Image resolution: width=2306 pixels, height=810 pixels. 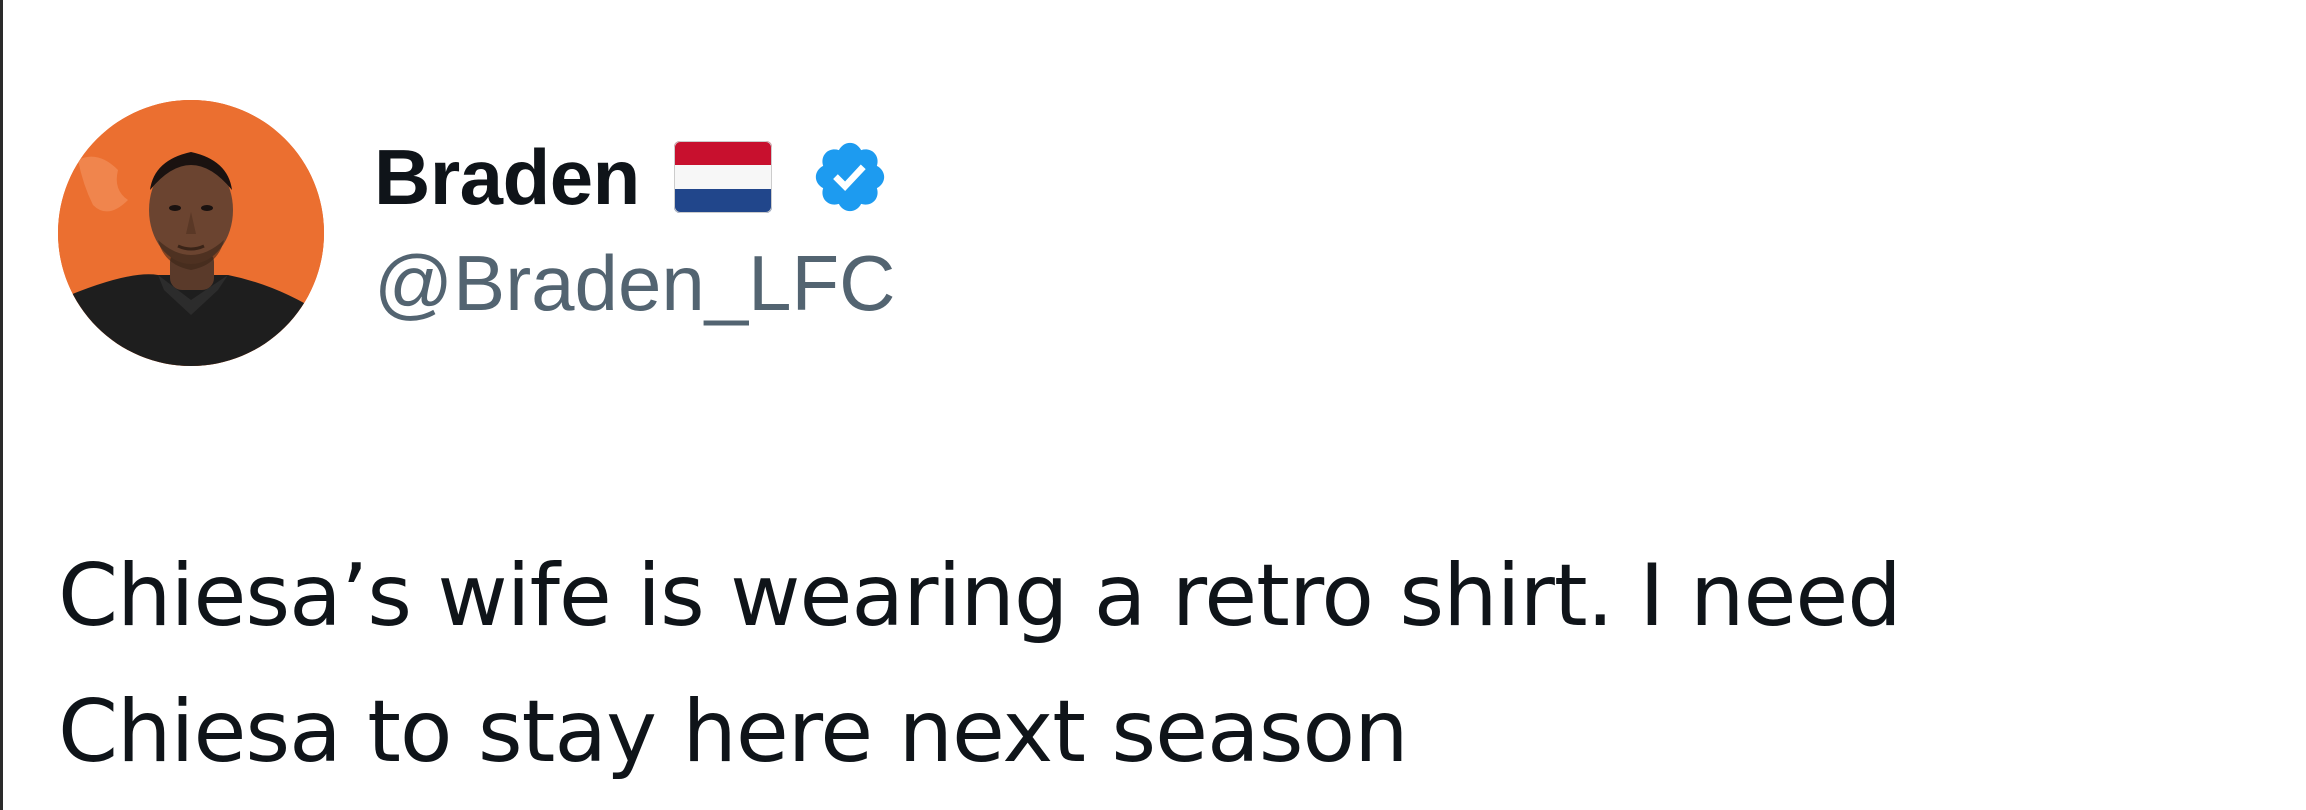 What do you see at coordinates (507, 177) in the screenshot?
I see `author-display-name: Braden` at bounding box center [507, 177].